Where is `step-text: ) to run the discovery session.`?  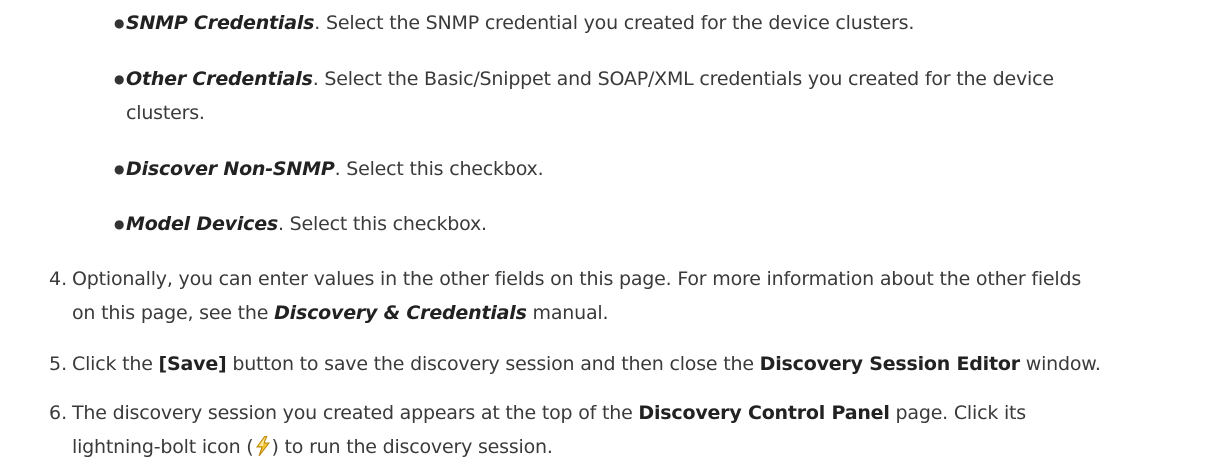 step-text: ) to run the discovery session. is located at coordinates (412, 447).